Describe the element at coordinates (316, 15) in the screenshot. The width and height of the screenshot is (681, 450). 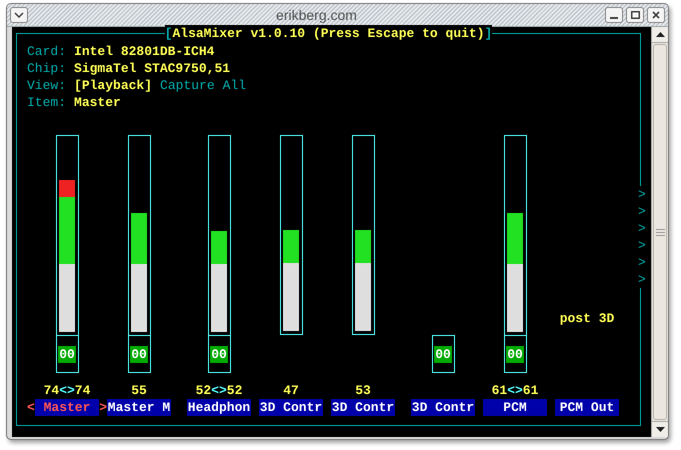
I see `window-title: erikberg.com` at that location.